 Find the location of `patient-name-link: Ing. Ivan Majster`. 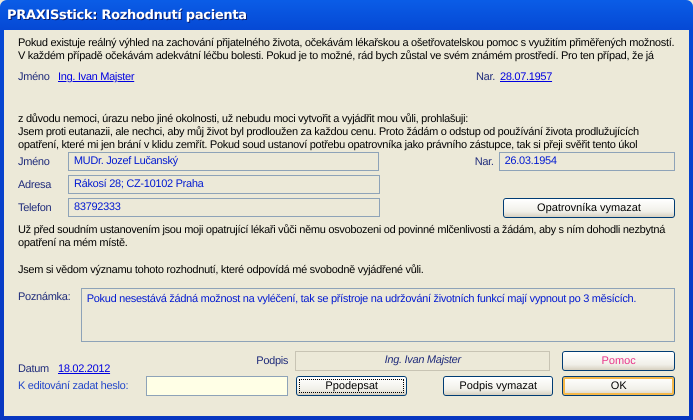

patient-name-link: Ing. Ivan Majster is located at coordinates (267, 77).